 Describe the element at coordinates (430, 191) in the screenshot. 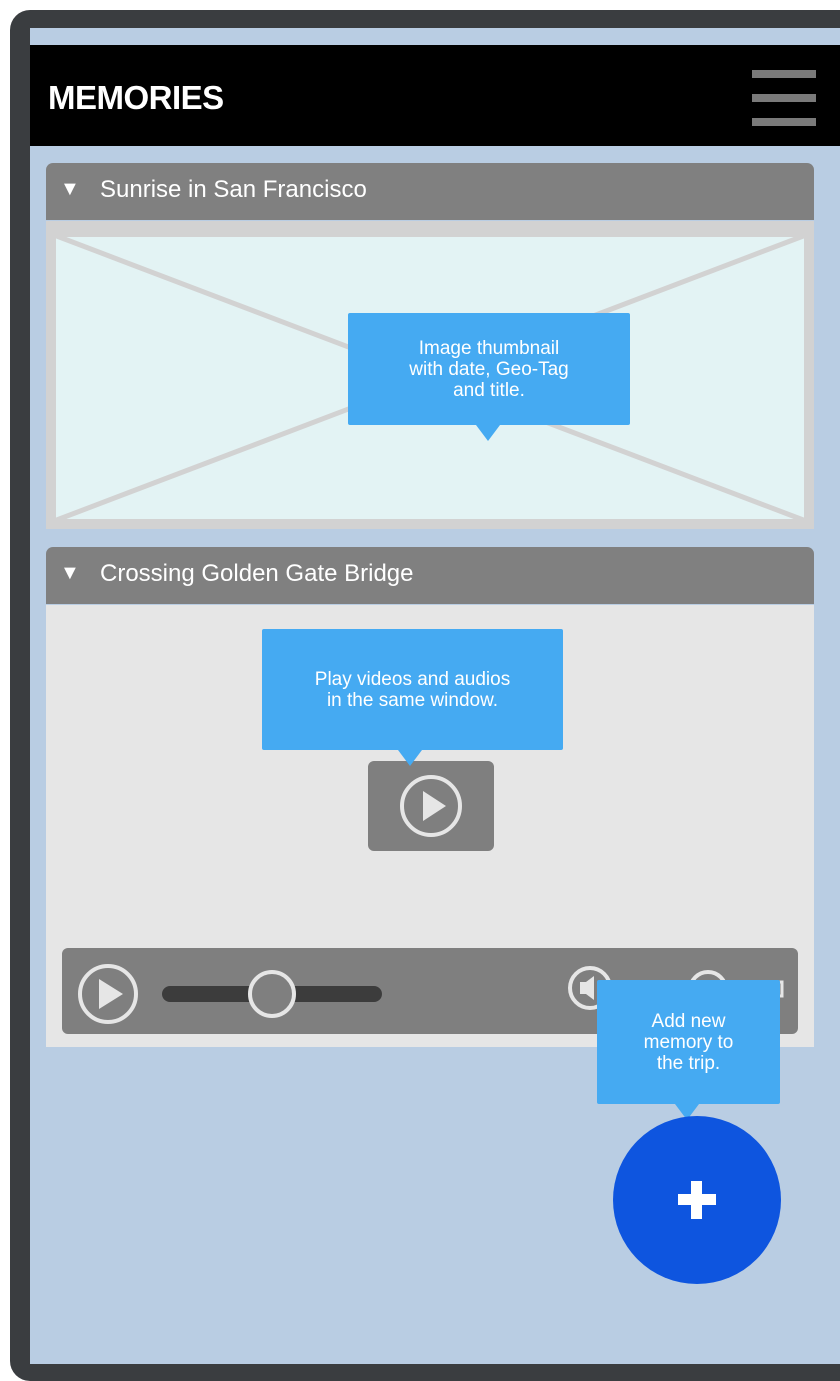

I see `memory-header-sunrise: ▼ Sunrise in San Francisco` at that location.